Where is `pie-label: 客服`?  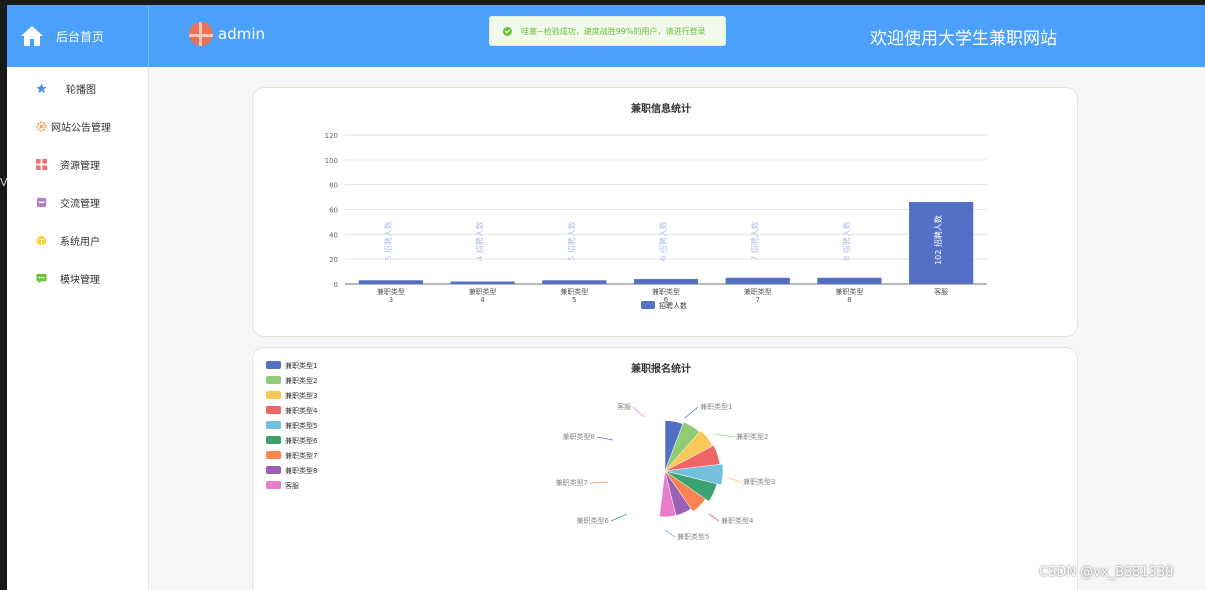 pie-label: 客服 is located at coordinates (624, 406).